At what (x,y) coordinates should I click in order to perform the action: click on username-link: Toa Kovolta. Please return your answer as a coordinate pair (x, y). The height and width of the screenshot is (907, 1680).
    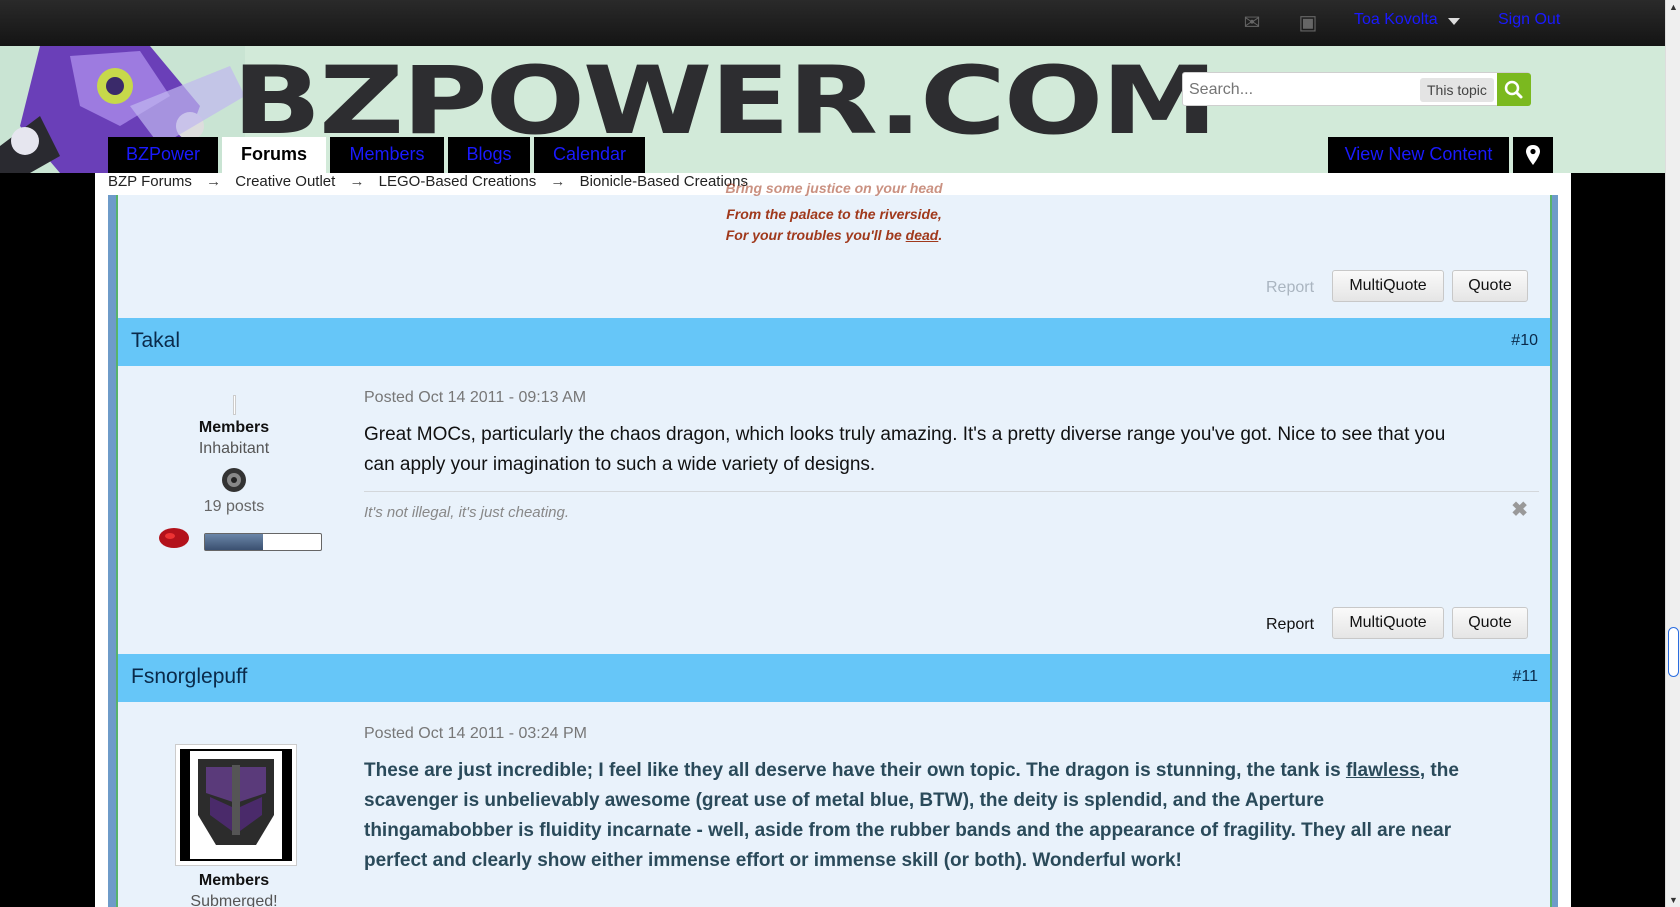
    Looking at the image, I should click on (1396, 20).